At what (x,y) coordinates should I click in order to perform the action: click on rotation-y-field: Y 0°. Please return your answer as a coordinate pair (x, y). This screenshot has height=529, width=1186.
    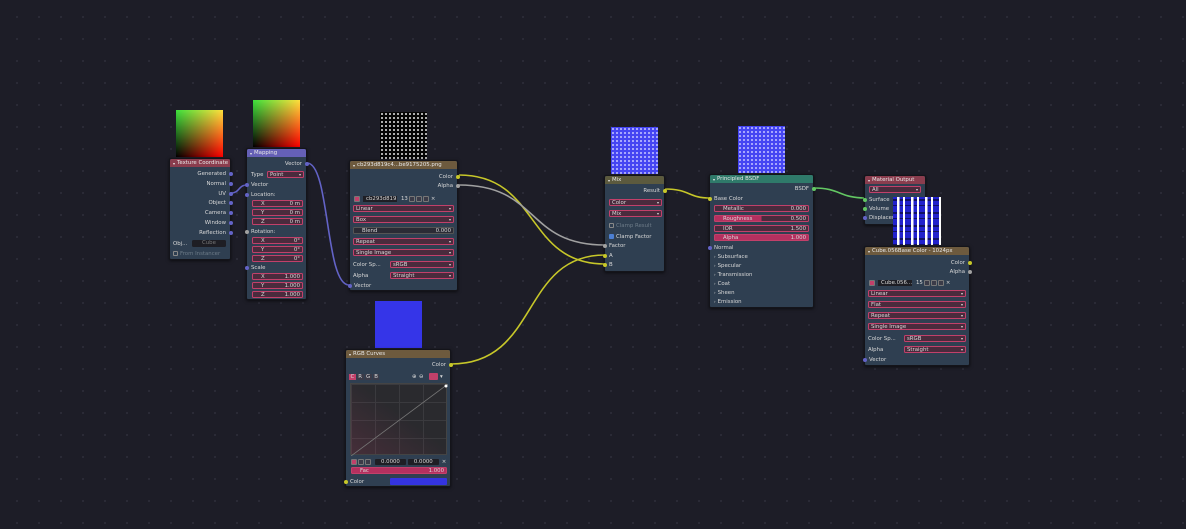
    Looking at the image, I should click on (277, 249).